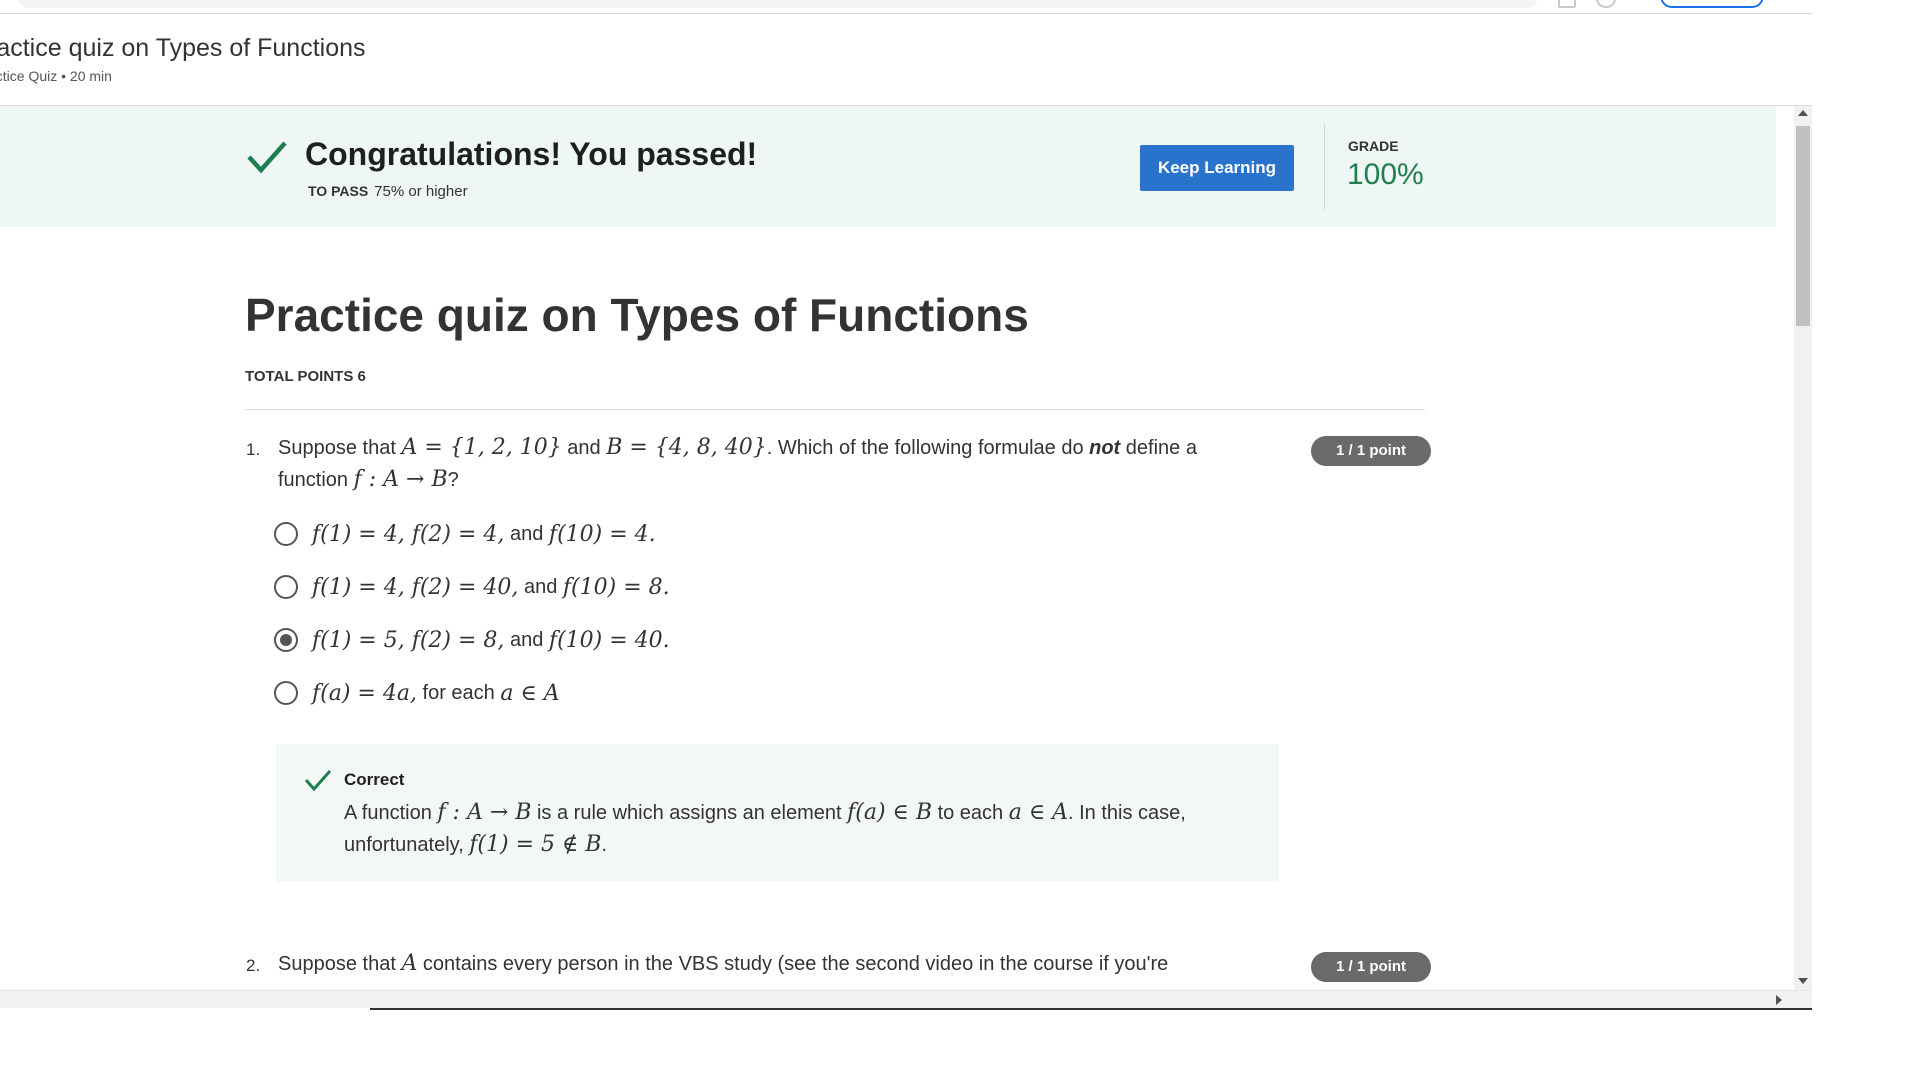 This screenshot has height=1080, width=1920. I want to click on header-subtitle: actice Quiz • 20 min, so click(56, 76).